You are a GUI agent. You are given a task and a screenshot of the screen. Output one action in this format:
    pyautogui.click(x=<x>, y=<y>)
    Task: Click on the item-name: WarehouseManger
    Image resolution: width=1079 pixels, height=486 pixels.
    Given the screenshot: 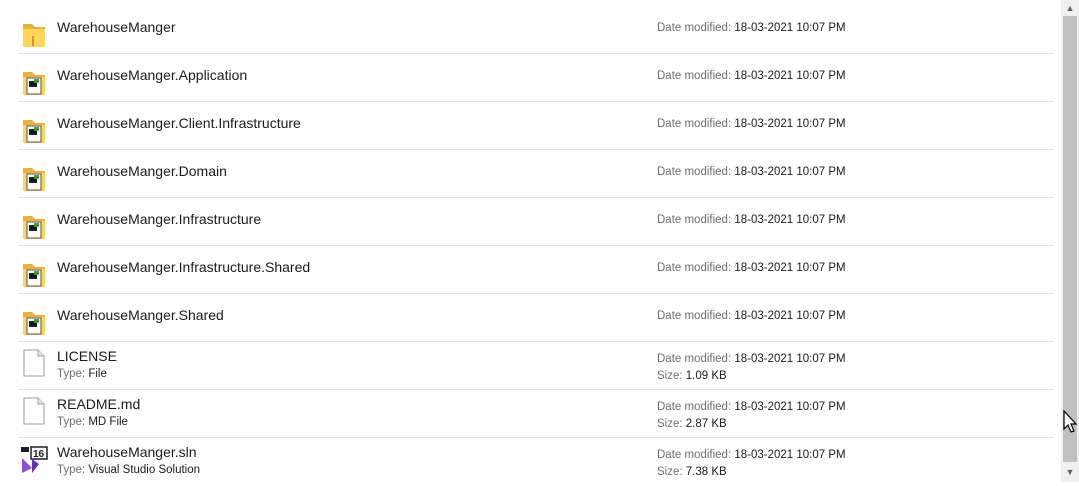 What is the action you would take?
    pyautogui.click(x=116, y=27)
    